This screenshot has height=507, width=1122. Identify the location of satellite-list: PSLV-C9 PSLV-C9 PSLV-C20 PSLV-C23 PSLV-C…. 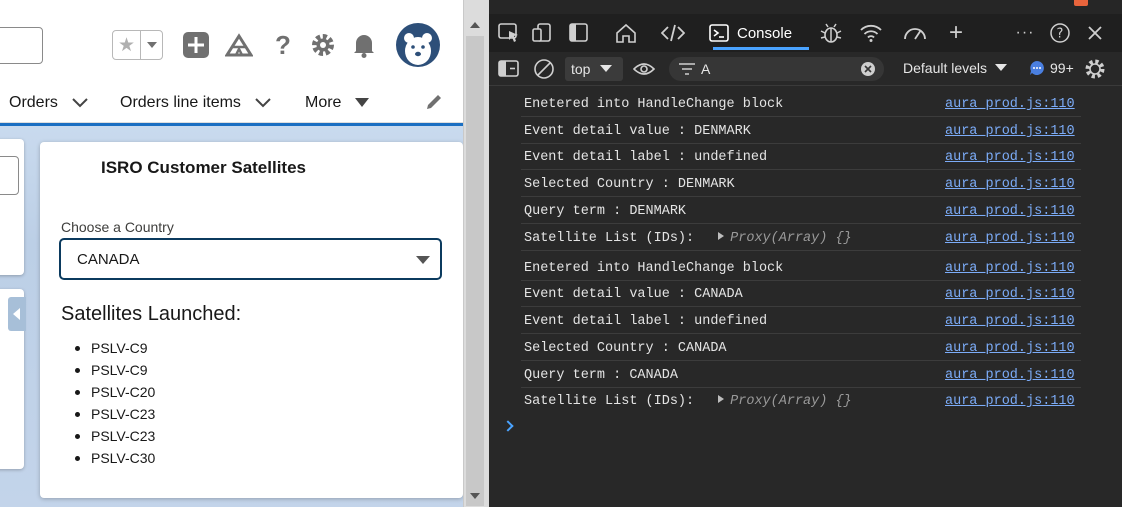
(114, 403).